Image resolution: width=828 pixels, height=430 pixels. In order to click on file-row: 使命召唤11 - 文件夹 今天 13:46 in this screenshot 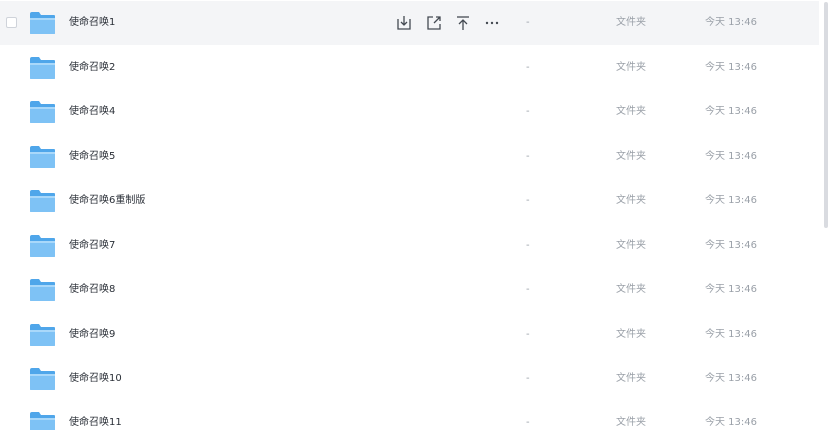, I will do `click(409, 415)`.